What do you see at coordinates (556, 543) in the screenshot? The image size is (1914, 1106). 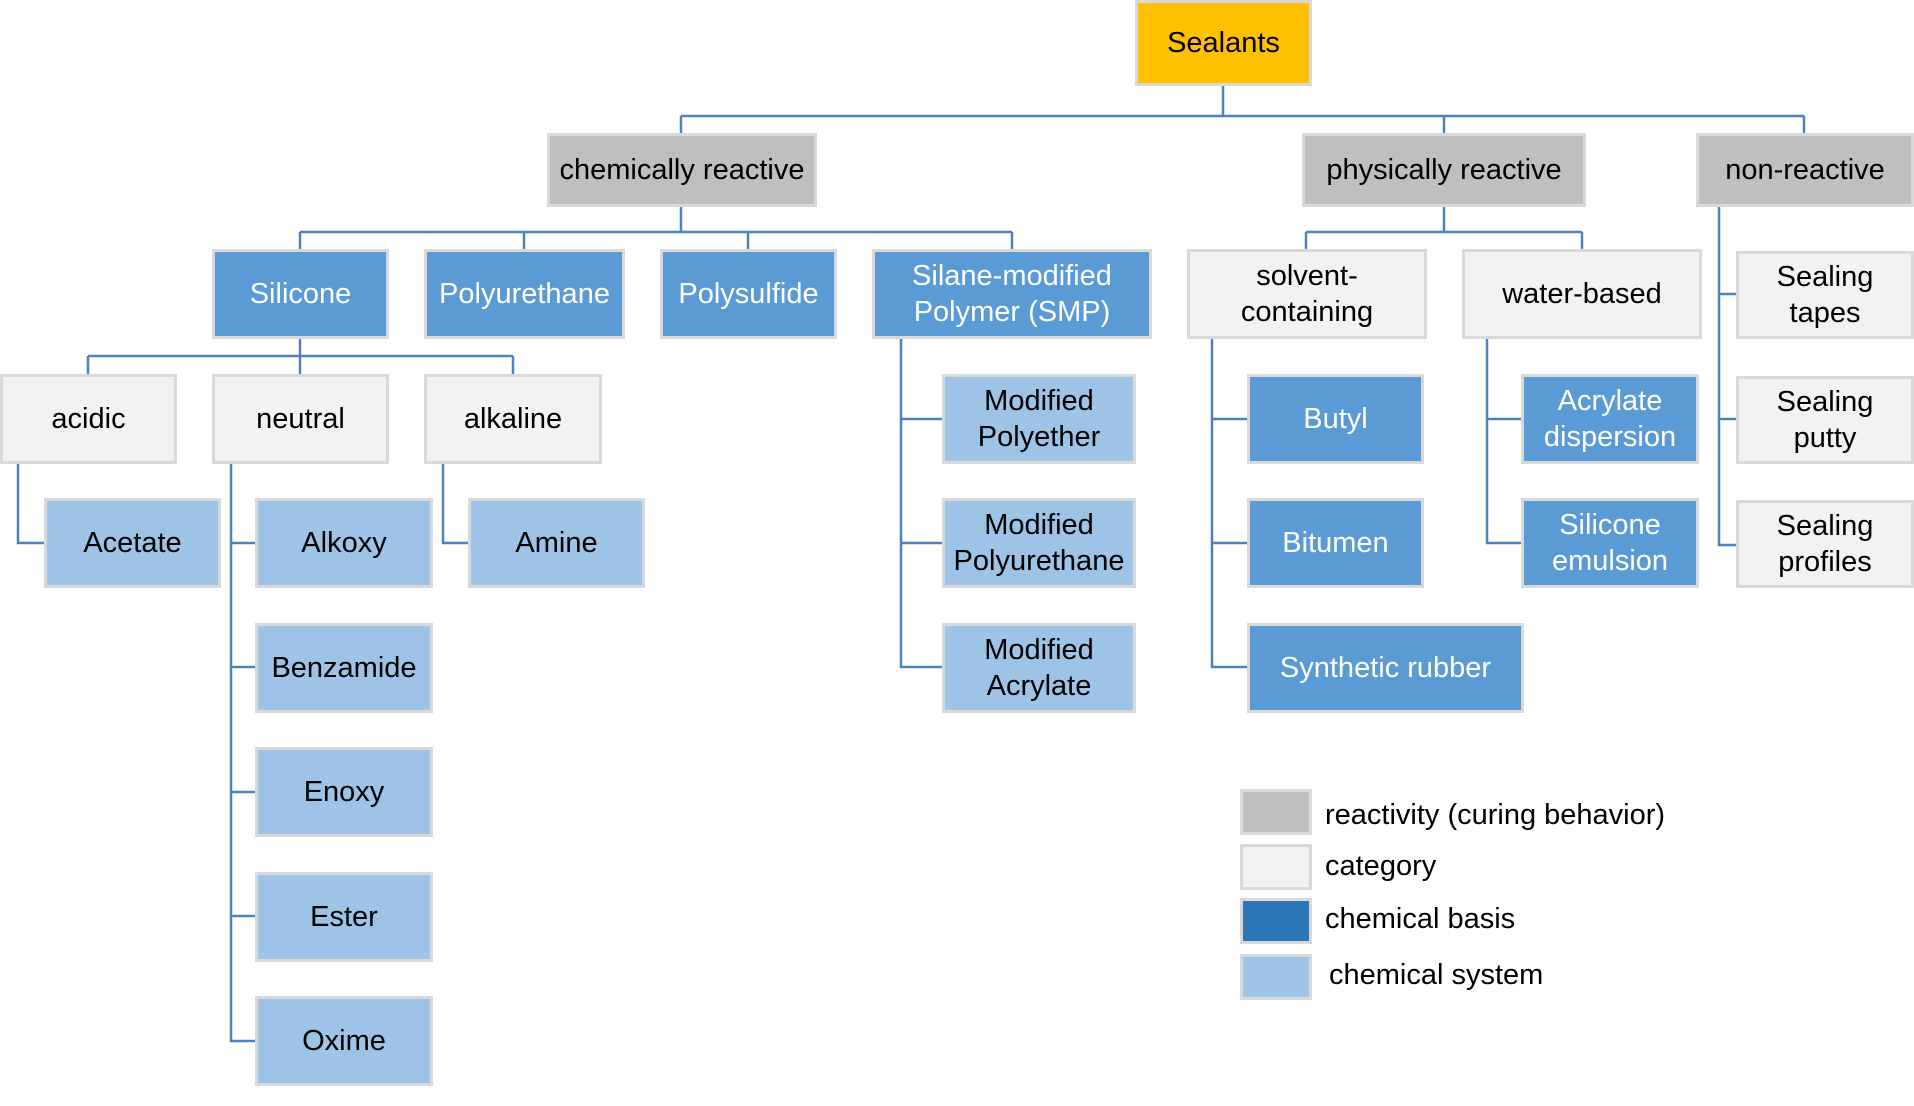 I see `node-amine: Amine` at bounding box center [556, 543].